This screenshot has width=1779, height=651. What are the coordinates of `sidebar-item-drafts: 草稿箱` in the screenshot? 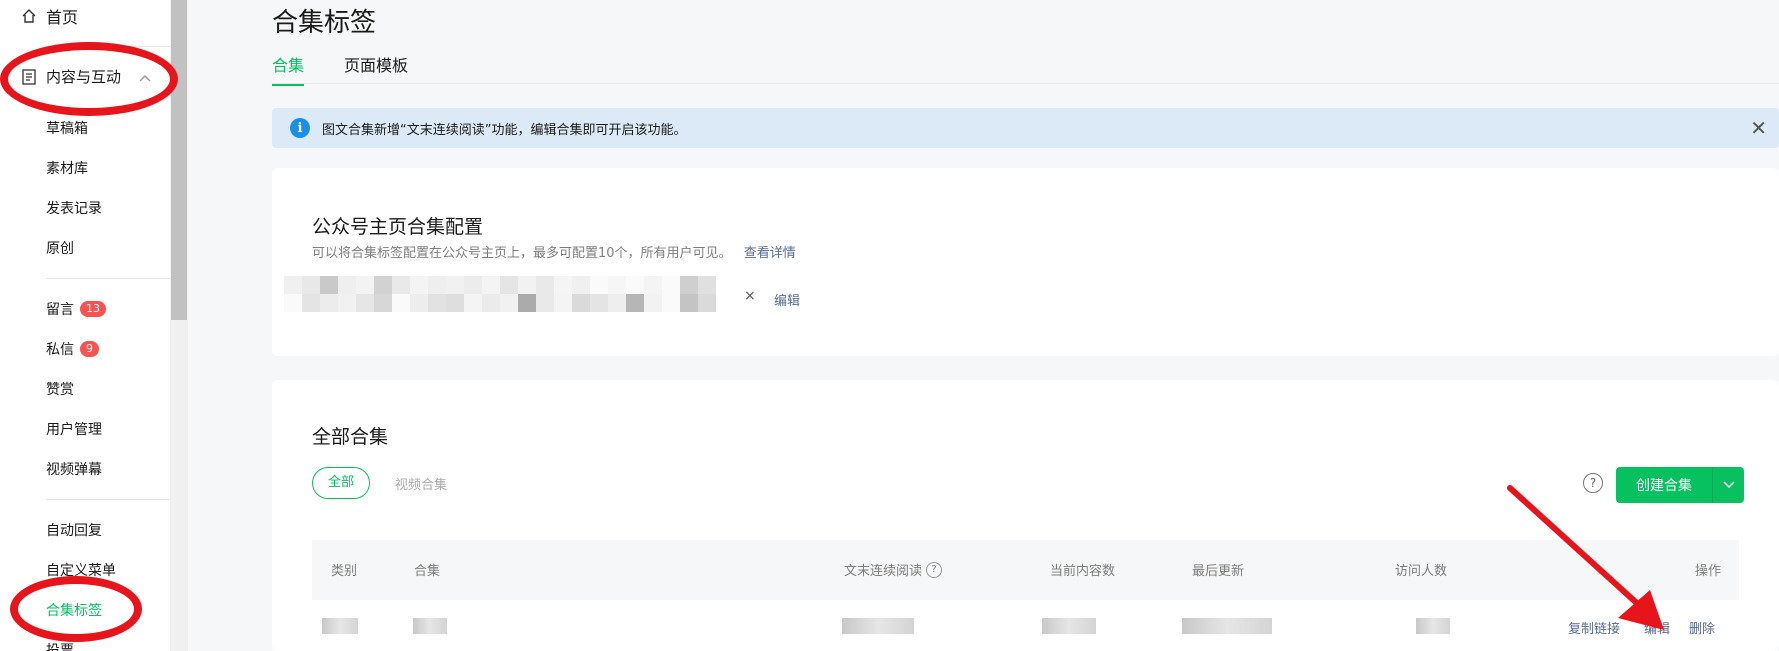 It's located at (67, 128).